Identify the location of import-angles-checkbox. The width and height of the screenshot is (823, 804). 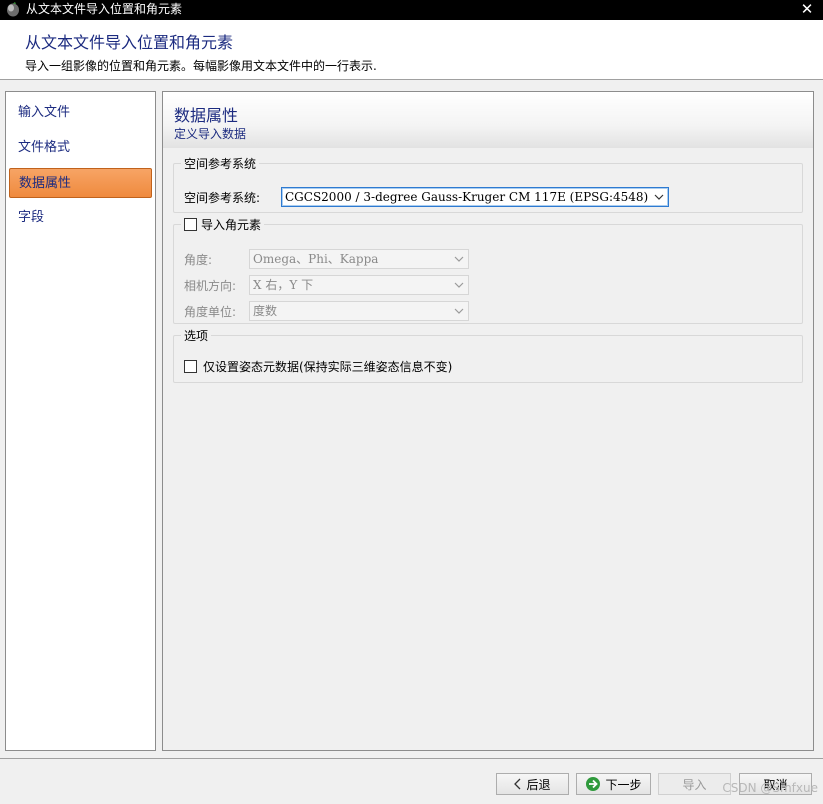
(190, 224).